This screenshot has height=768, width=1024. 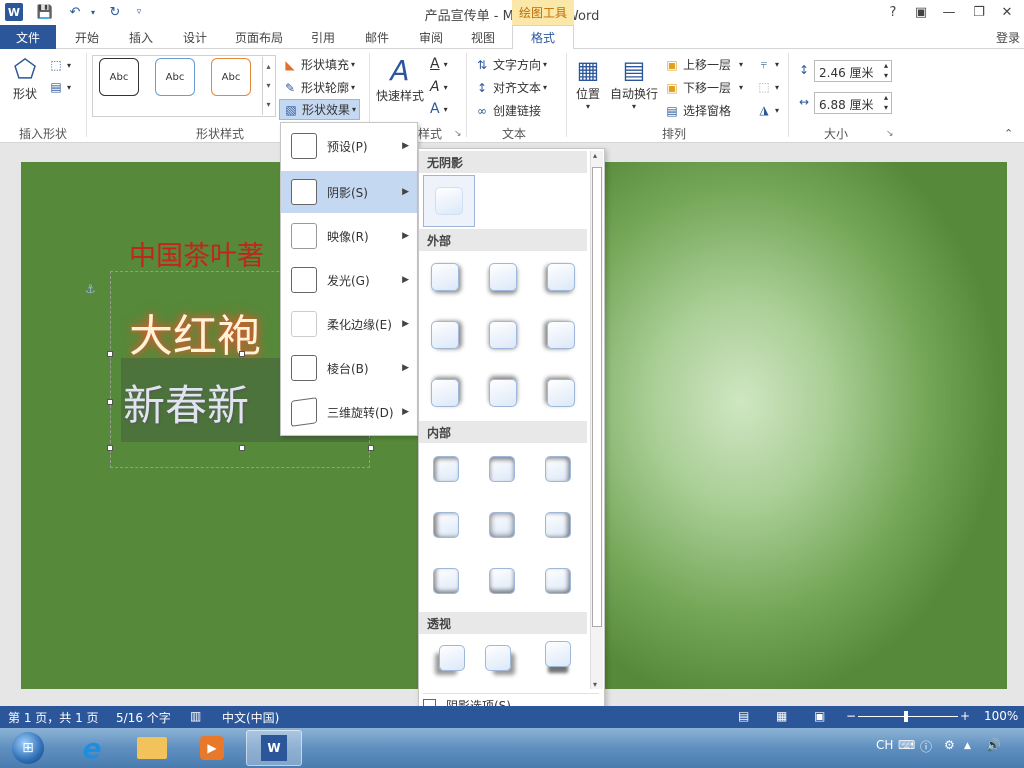 What do you see at coordinates (853, 71) in the screenshot?
I see `shape-height-input: 2.46 厘米 ▴ ▾` at bounding box center [853, 71].